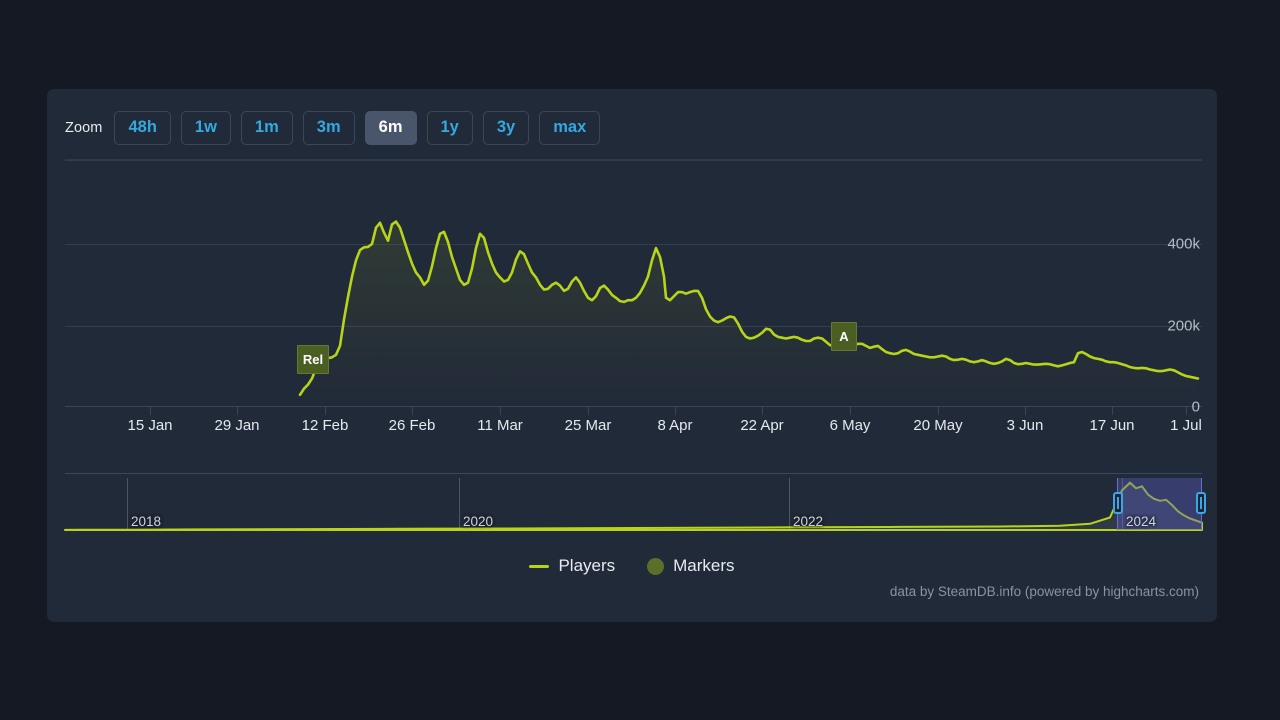  Describe the element at coordinates (325, 425) in the screenshot. I see `x-axis-label: 12 Feb` at that location.